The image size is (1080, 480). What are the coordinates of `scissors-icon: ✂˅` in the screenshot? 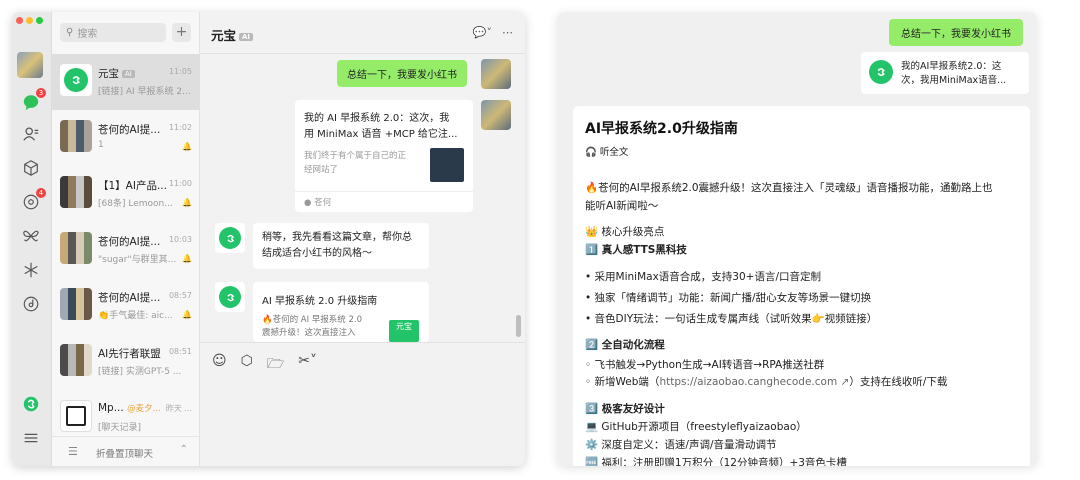 It's located at (307, 365).